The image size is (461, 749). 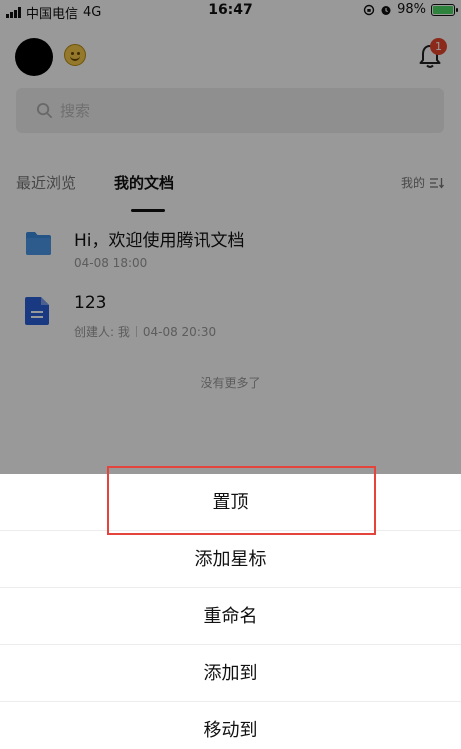 I want to click on action-add-star: 添加星标, so click(x=230, y=559).